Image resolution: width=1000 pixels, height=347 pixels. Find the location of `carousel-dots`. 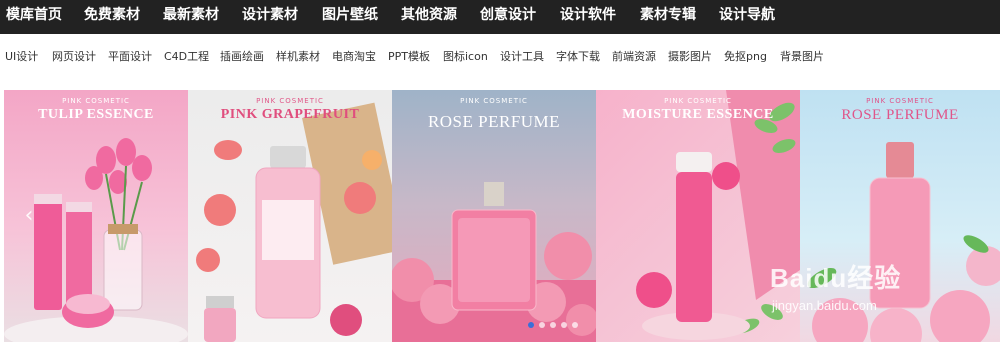

carousel-dots is located at coordinates (553, 325).